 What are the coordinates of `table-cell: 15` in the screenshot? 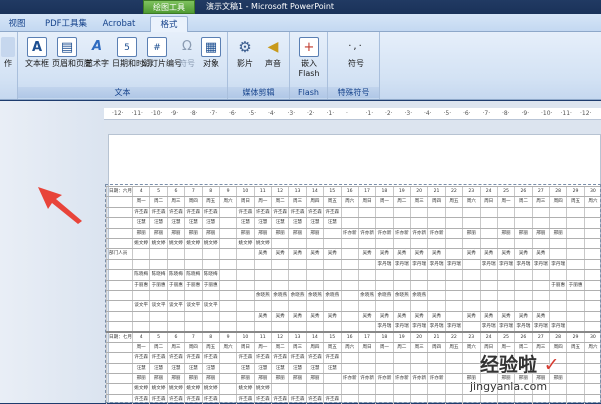 It's located at (331, 192).